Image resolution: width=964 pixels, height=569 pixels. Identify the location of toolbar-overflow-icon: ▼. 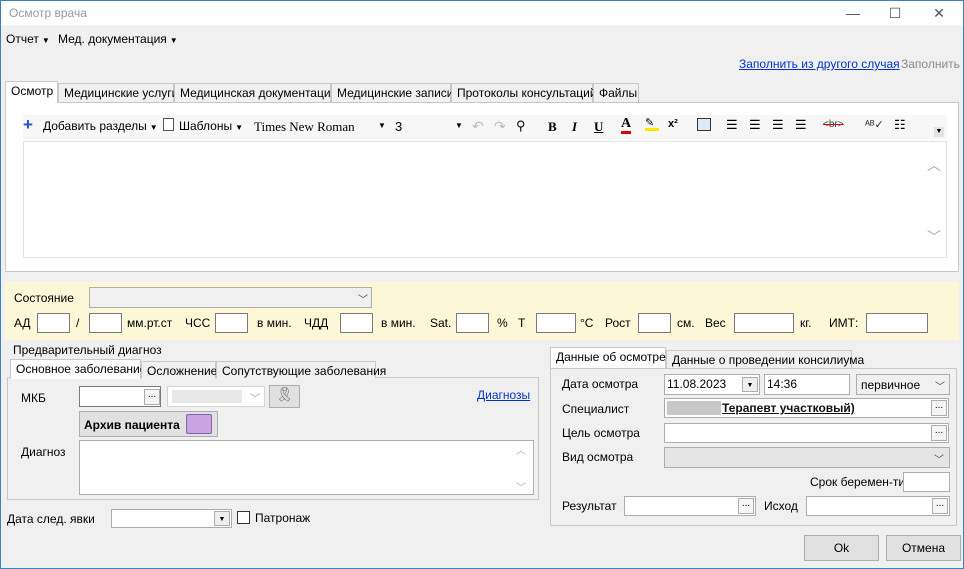
(939, 132).